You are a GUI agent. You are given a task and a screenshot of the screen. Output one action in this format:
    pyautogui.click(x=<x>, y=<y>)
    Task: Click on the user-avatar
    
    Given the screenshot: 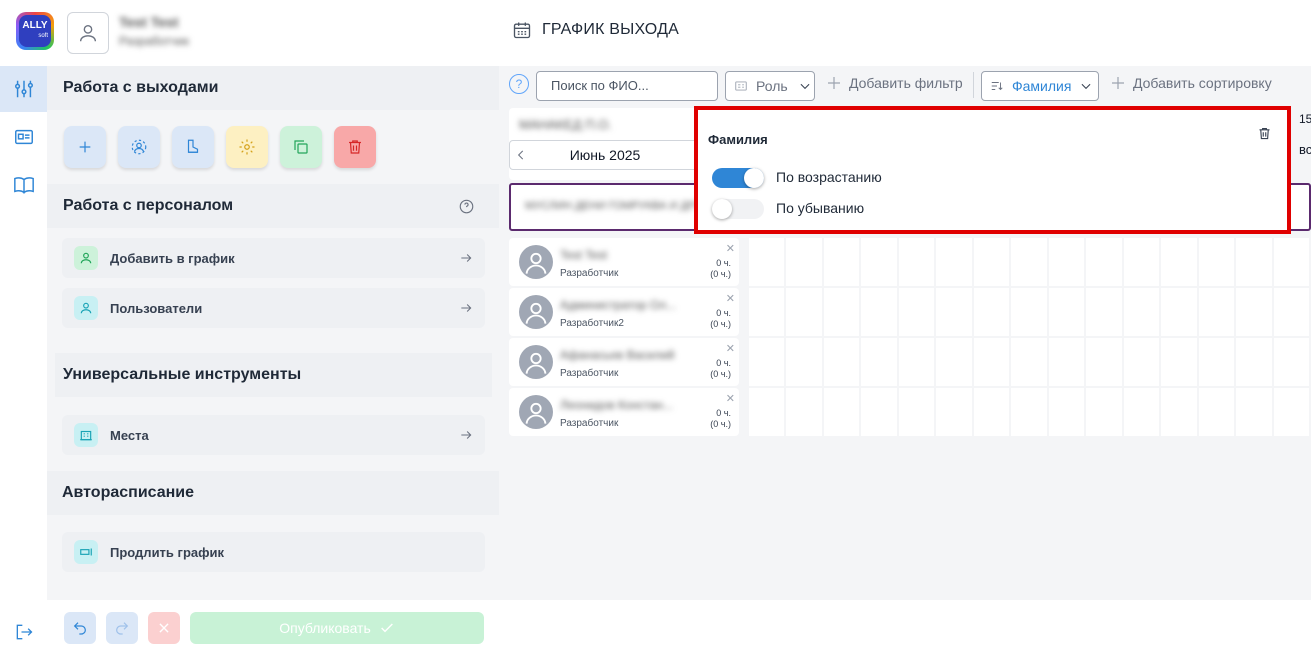 What is the action you would take?
    pyautogui.click(x=88, y=33)
    